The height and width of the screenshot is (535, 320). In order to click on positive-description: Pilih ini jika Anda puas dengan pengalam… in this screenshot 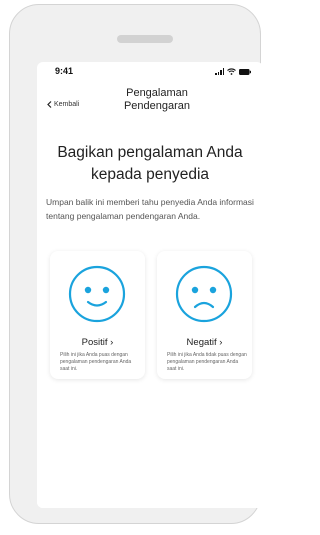, I will do `click(96, 362)`.